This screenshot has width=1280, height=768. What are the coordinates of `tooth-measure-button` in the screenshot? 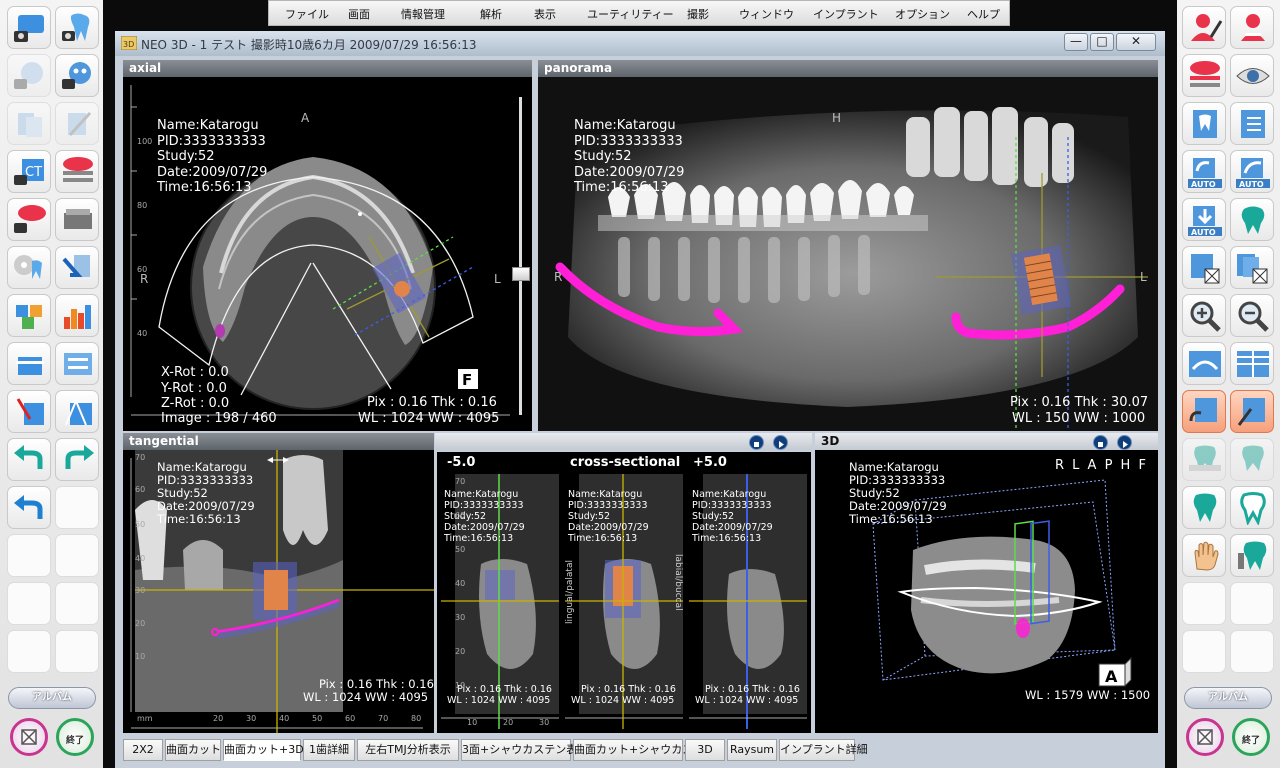 It's located at (1204, 459).